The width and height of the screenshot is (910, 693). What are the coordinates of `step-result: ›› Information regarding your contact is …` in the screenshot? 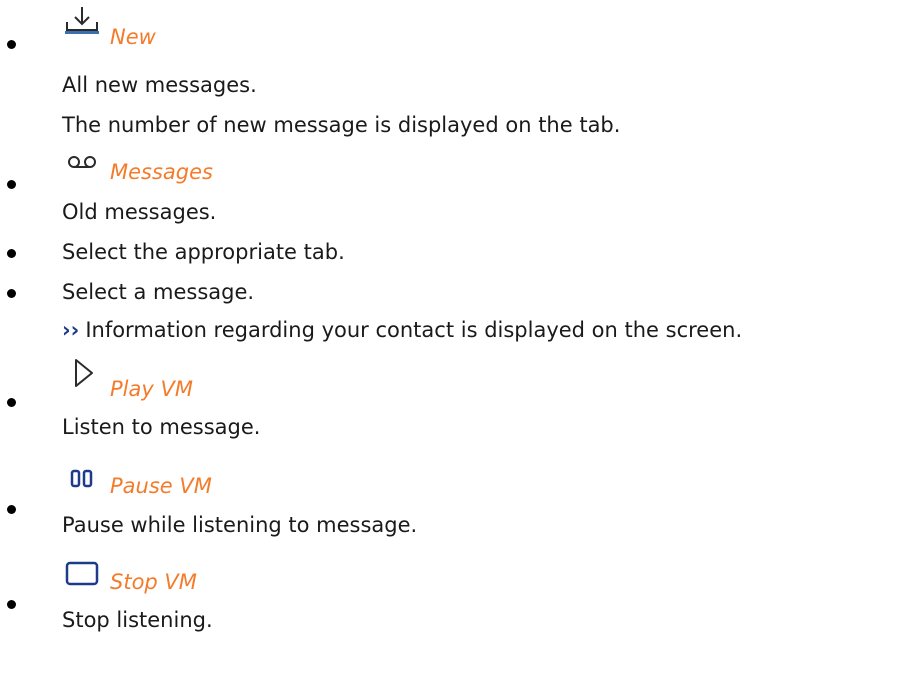 It's located at (402, 330).